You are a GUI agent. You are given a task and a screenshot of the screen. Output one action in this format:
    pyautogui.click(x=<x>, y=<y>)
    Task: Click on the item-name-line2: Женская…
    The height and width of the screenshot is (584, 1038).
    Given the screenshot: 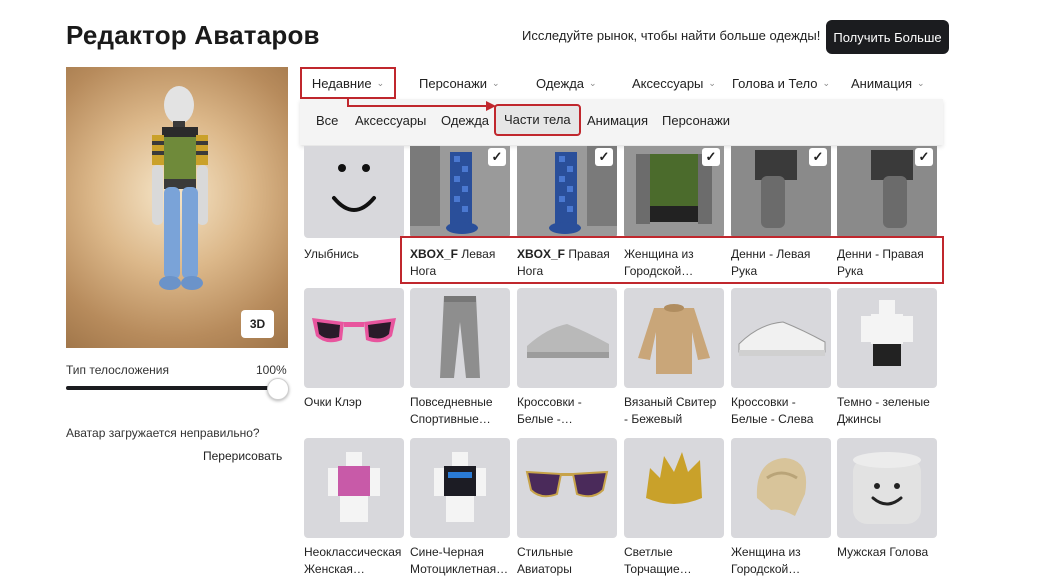 What is the action you would take?
    pyautogui.click(x=334, y=569)
    